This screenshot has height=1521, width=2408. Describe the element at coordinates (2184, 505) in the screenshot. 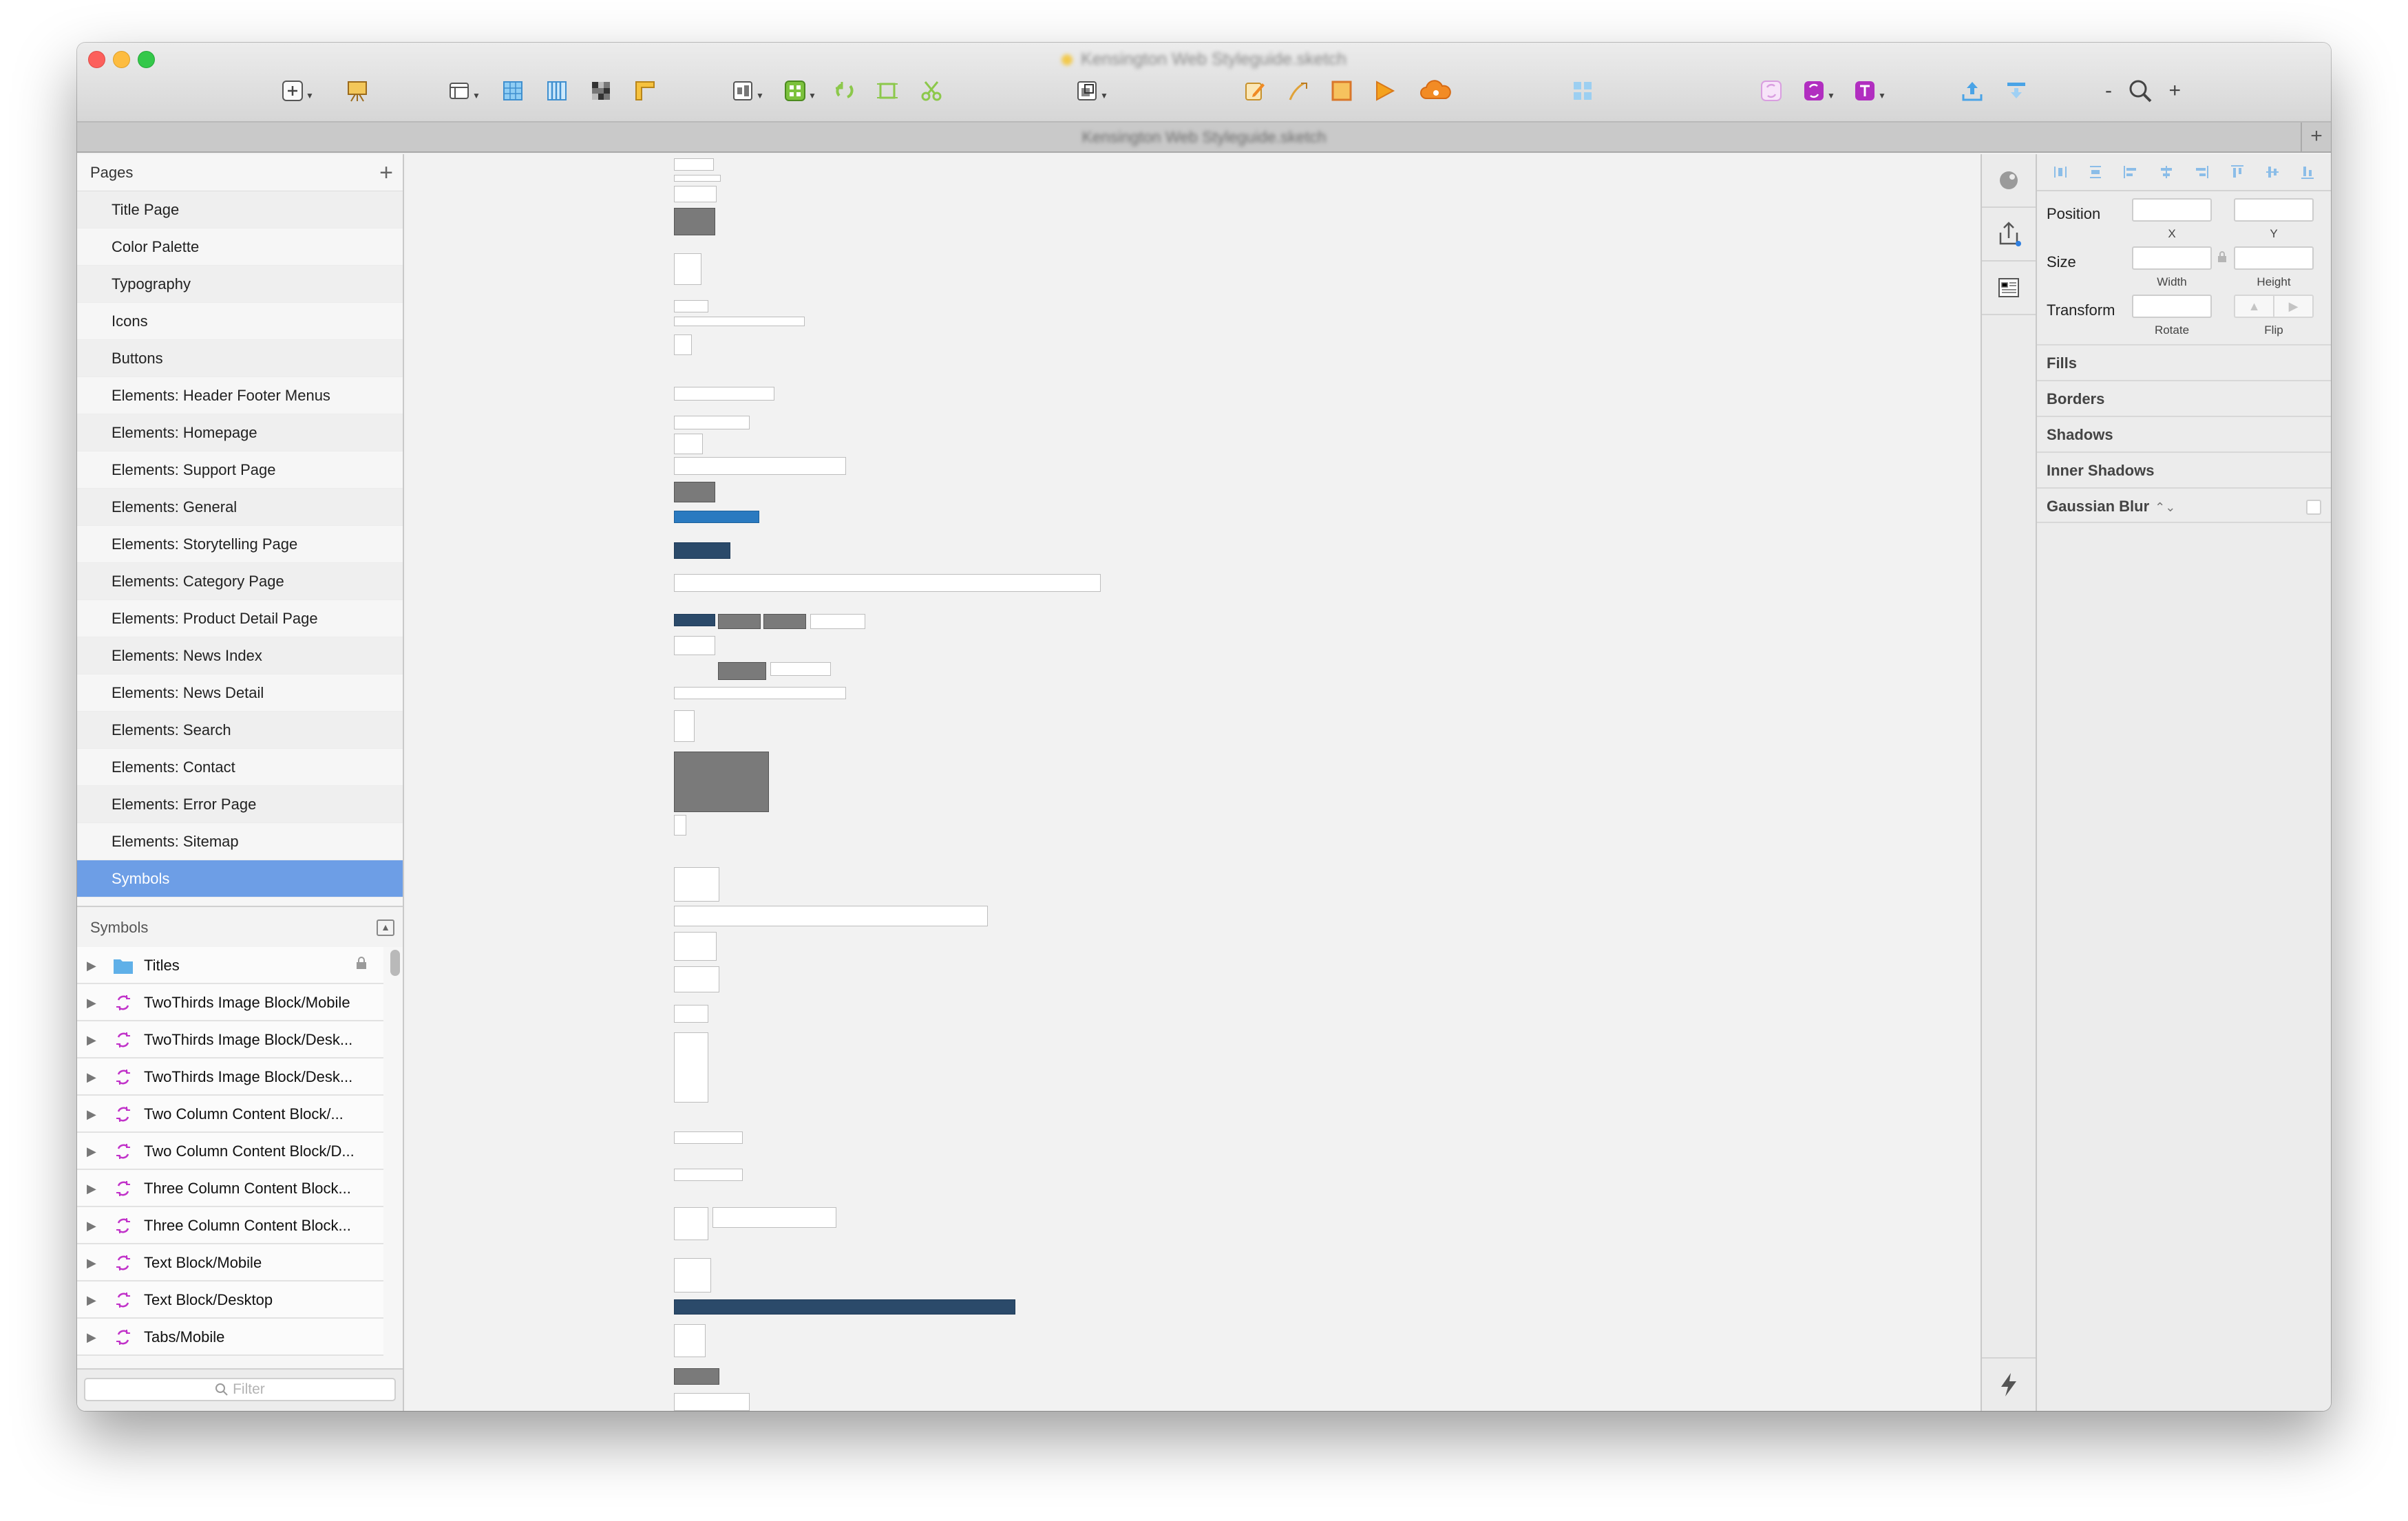

I see `gaussian-blur-section: Gaussian Blur ⌃⌄` at that location.